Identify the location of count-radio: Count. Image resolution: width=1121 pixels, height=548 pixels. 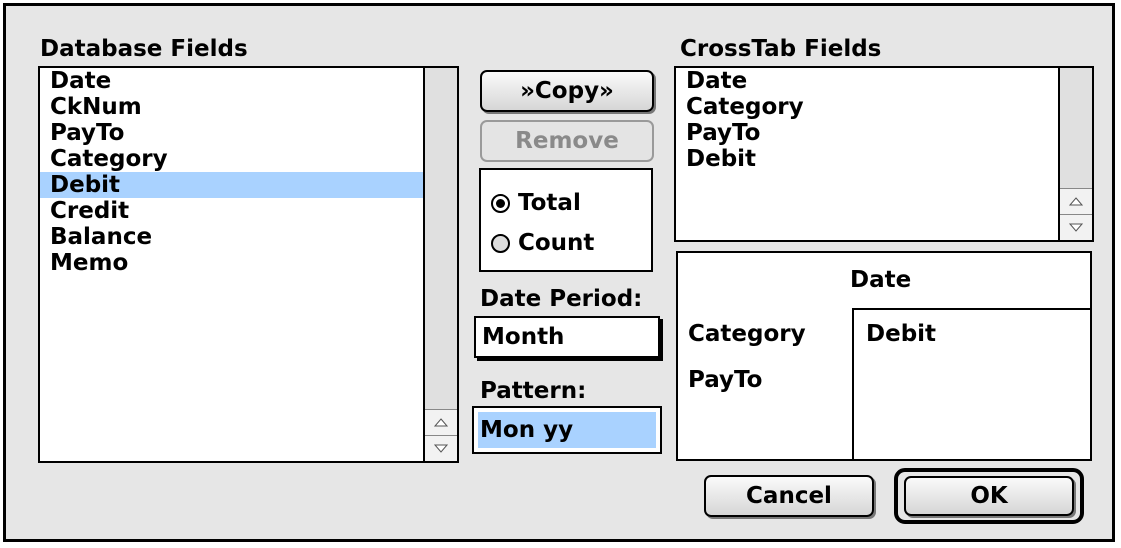
(542, 243).